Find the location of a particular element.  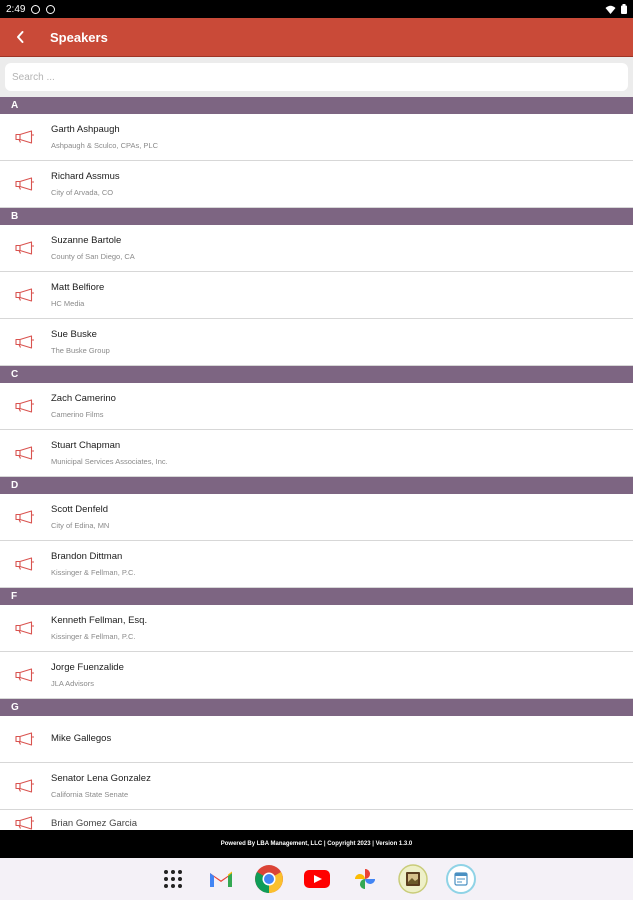

speaker-organization: The Buske Group is located at coordinates (80, 350).